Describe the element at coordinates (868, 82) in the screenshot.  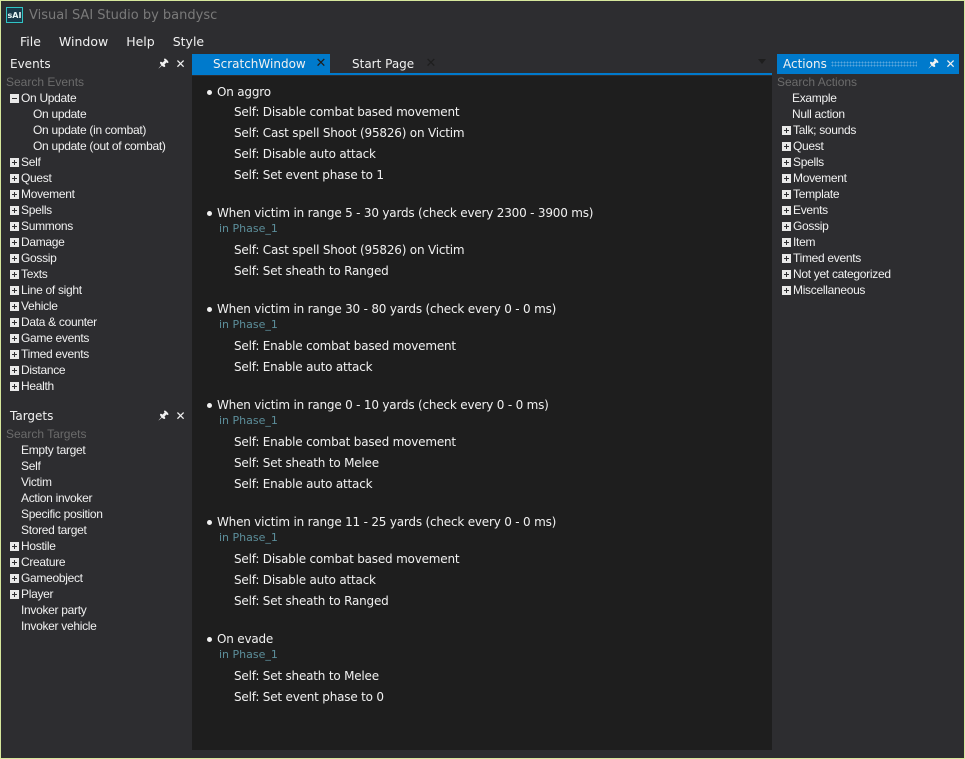
I see `actions-search-input: Search Actions` at that location.